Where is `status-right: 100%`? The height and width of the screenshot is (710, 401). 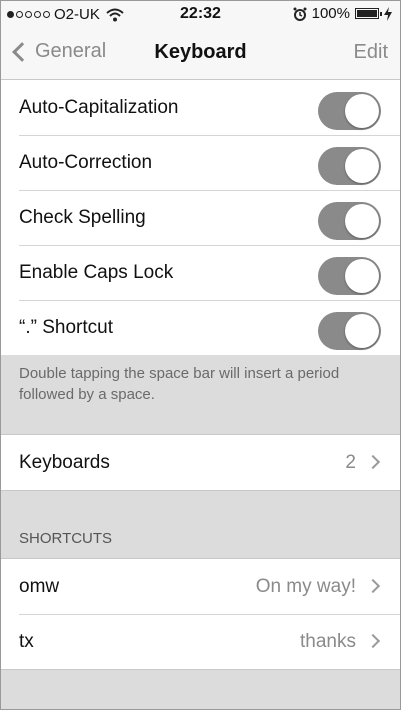
status-right: 100% is located at coordinates (342, 13).